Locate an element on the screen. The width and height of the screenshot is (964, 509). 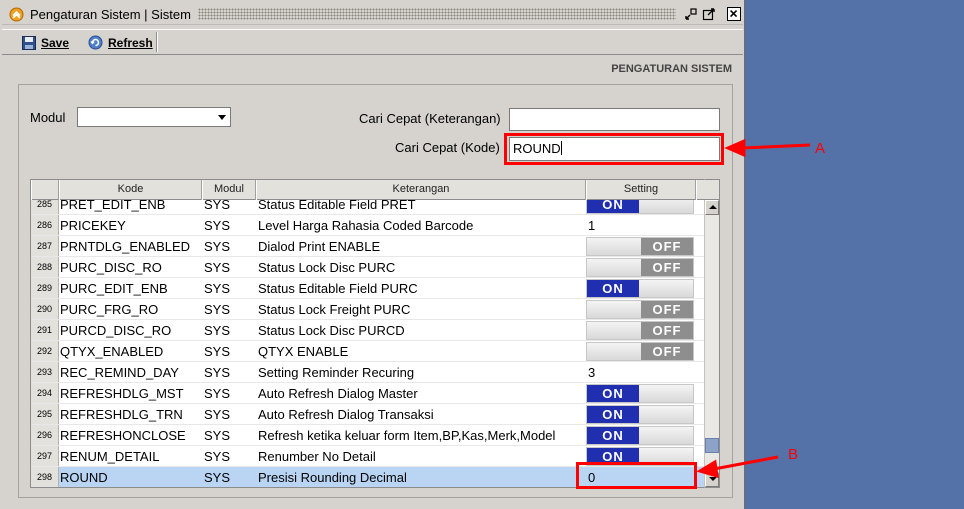
row-number: 290 is located at coordinates (45, 309).